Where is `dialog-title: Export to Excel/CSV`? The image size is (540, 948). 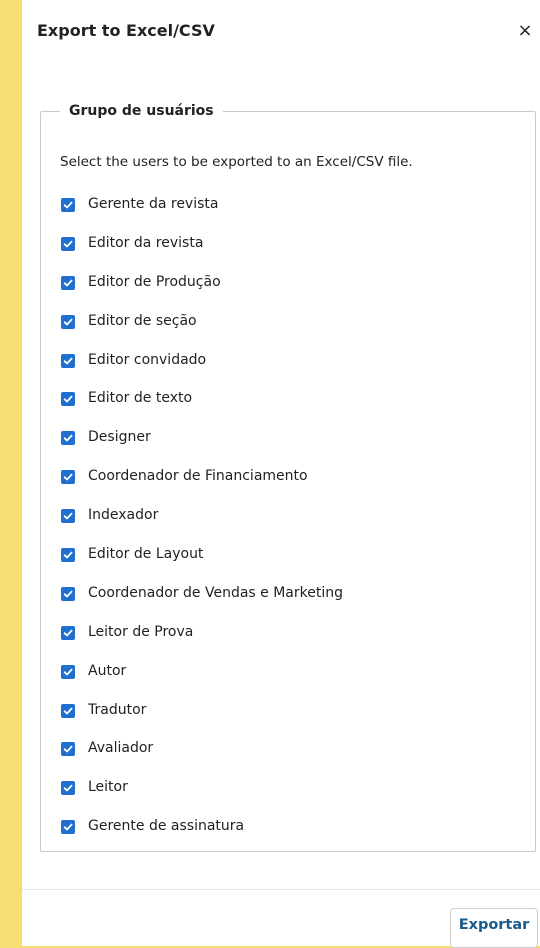
dialog-title: Export to Excel/CSV is located at coordinates (126, 30).